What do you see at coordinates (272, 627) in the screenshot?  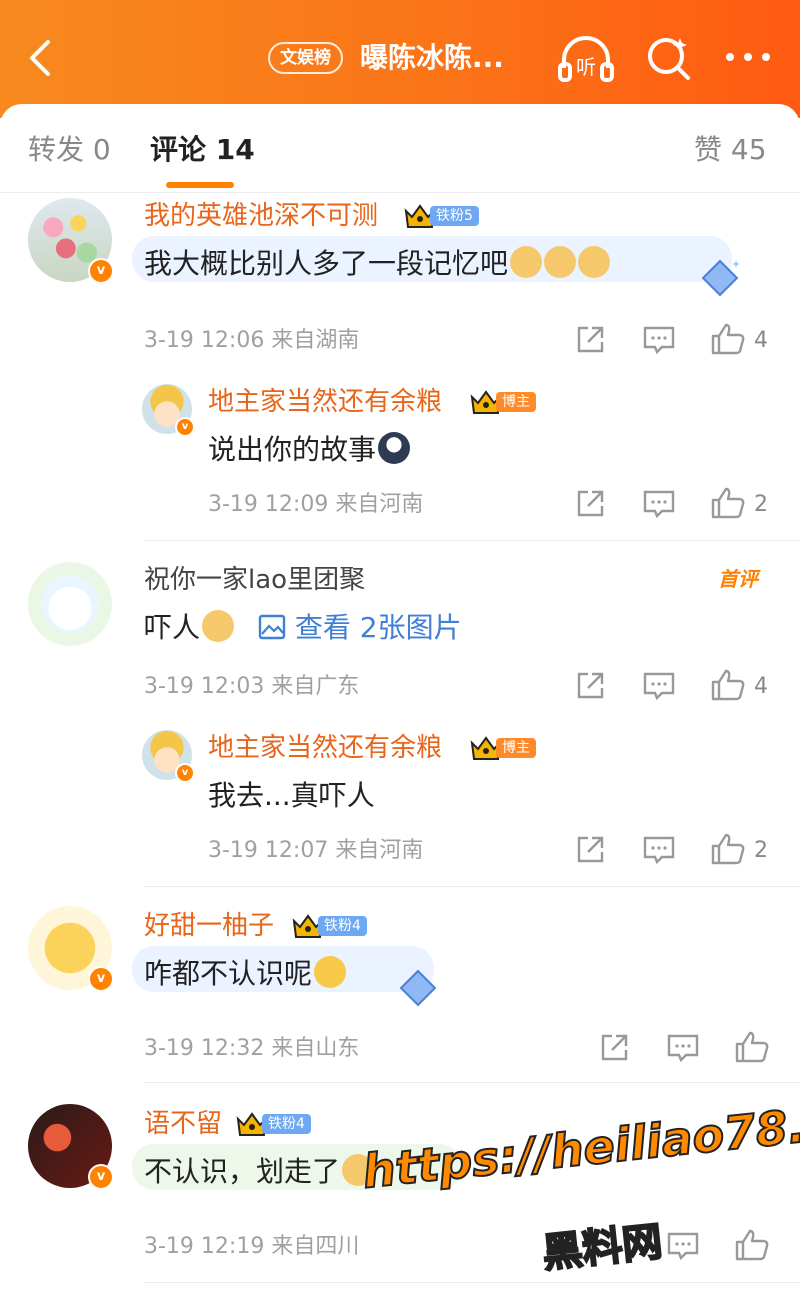 I see `image-icon` at bounding box center [272, 627].